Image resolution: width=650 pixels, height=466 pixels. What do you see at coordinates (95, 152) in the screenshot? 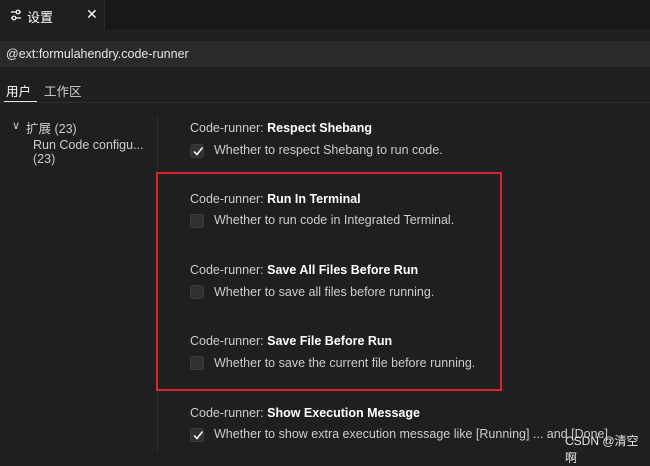
I see `toc-item-run-code: Run Code configu... (23)` at bounding box center [95, 152].